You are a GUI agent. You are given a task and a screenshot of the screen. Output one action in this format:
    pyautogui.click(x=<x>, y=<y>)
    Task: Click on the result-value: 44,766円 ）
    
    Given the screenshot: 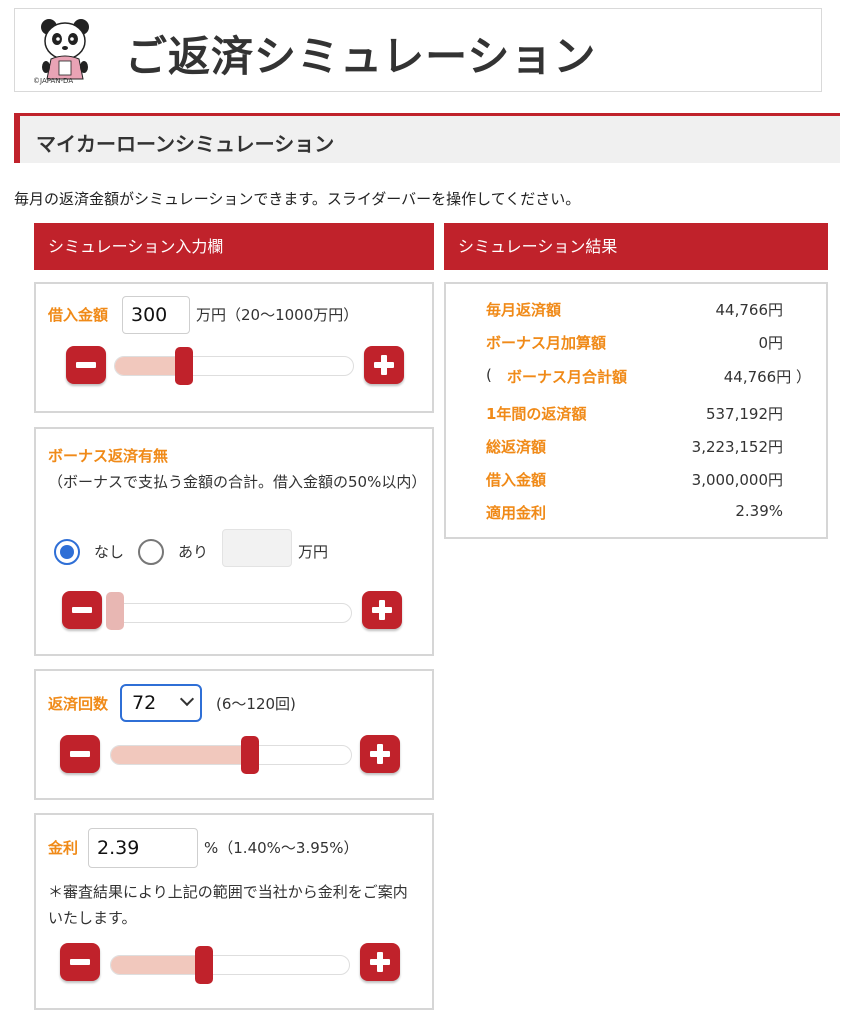 What is the action you would take?
    pyautogui.click(x=767, y=377)
    